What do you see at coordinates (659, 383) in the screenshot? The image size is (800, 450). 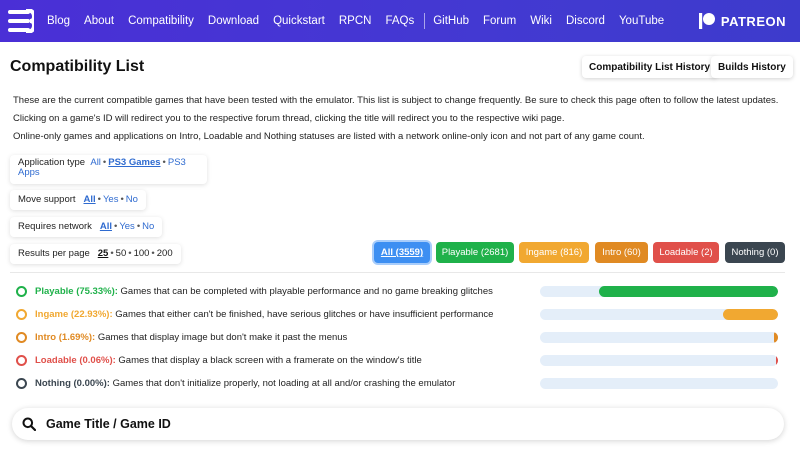 I see `nothing-progress-track` at bounding box center [659, 383].